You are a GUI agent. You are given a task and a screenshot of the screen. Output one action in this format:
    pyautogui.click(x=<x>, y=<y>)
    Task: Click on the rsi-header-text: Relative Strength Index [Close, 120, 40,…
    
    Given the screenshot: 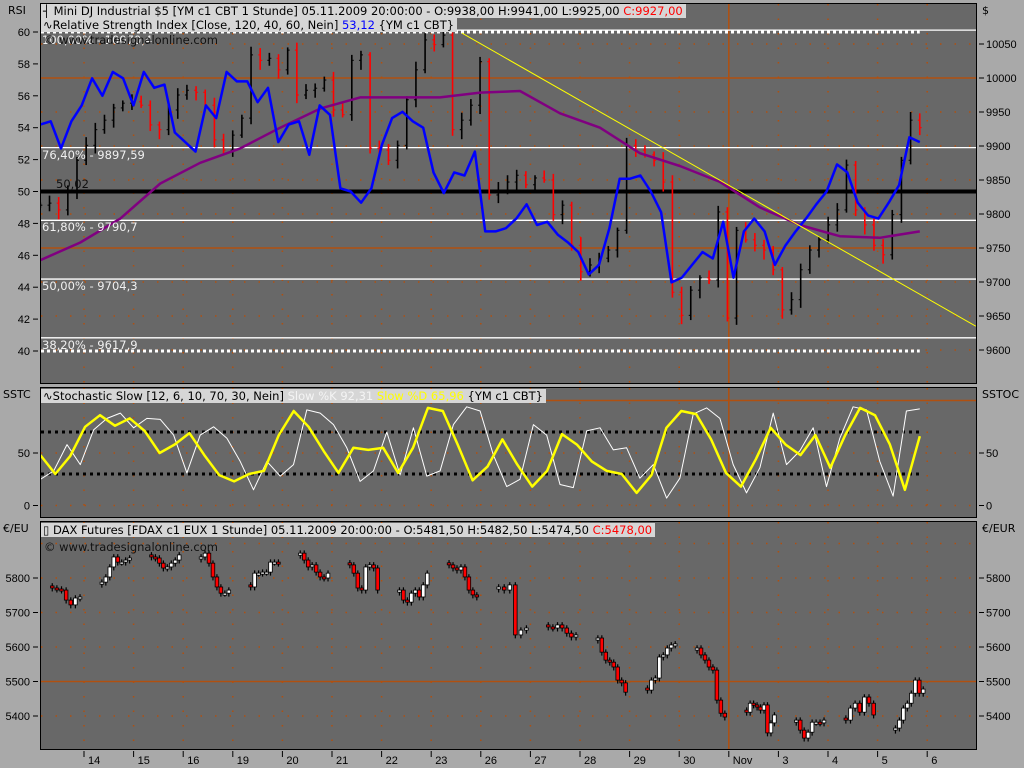 What is the action you would take?
    pyautogui.click(x=197, y=25)
    